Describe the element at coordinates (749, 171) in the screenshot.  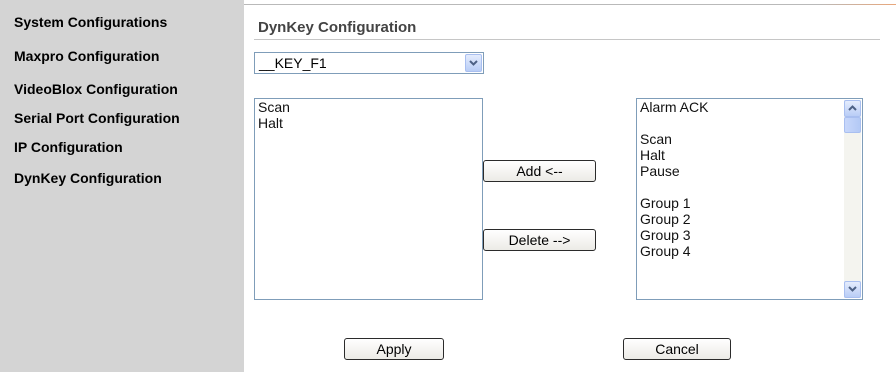
I see `list-item: Pause` at that location.